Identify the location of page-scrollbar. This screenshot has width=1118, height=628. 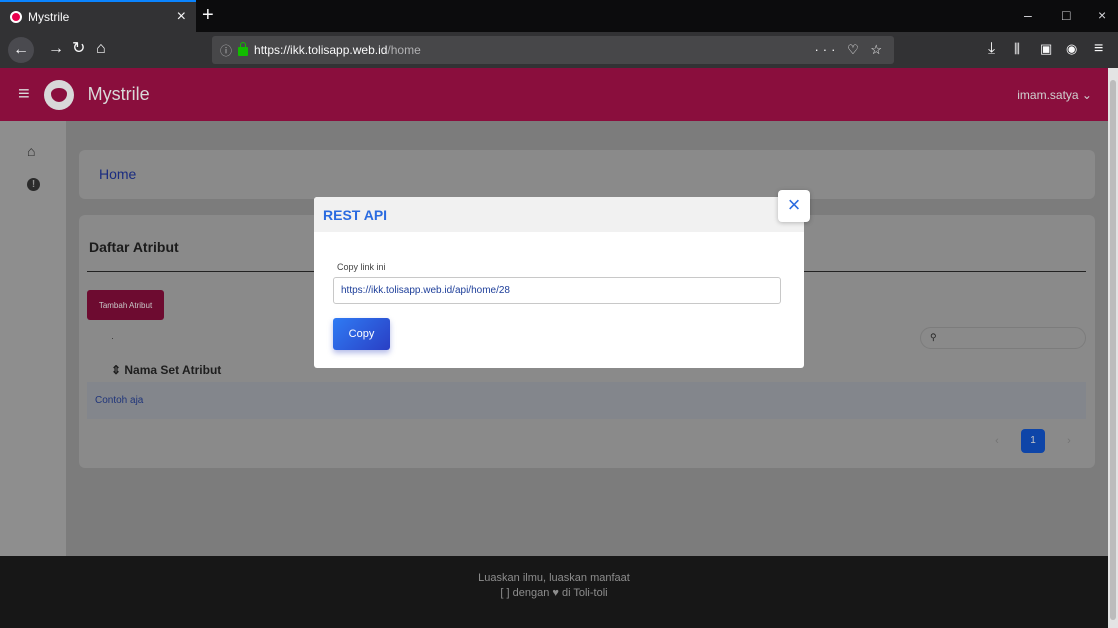
(1113, 348).